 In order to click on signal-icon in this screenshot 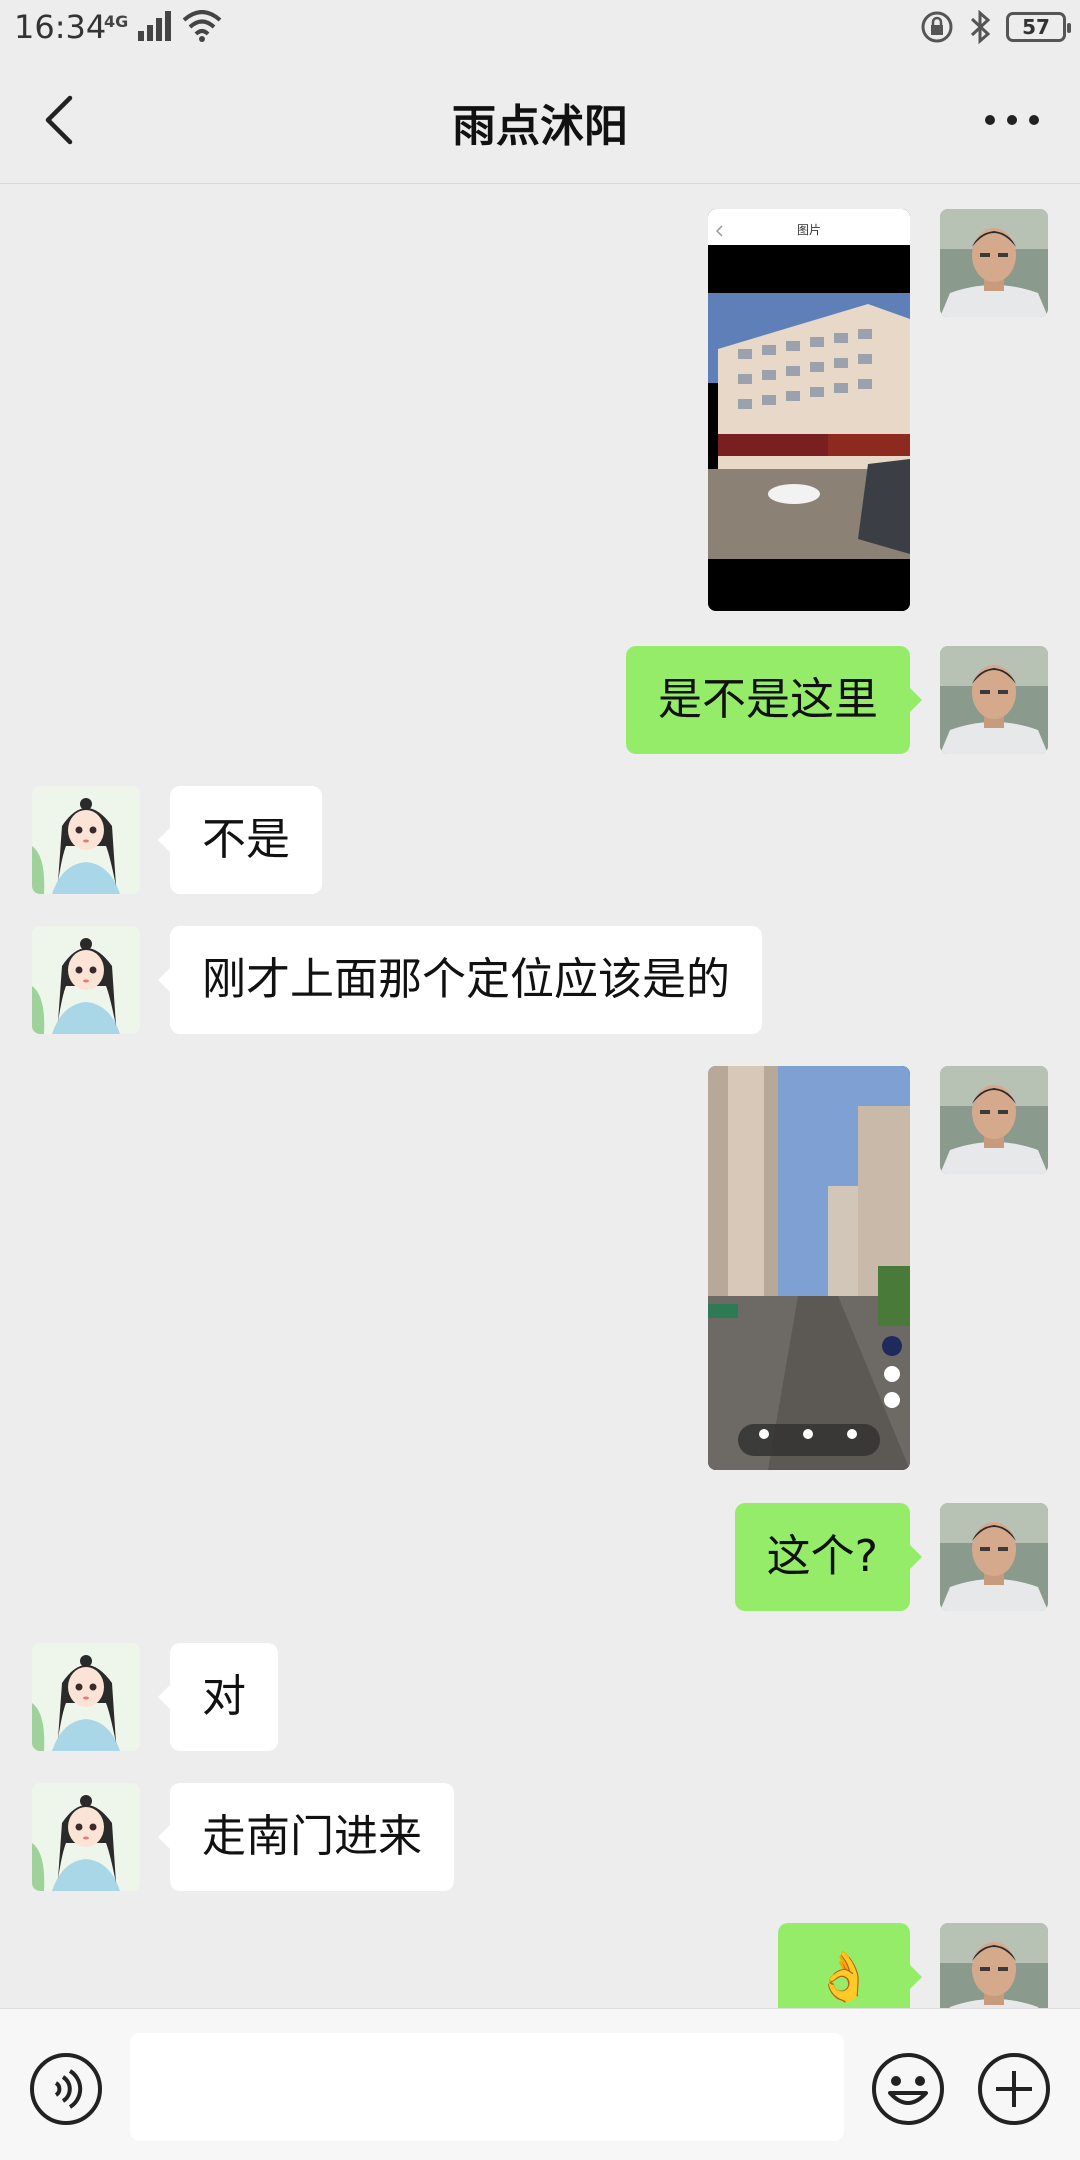, I will do `click(155, 26)`.